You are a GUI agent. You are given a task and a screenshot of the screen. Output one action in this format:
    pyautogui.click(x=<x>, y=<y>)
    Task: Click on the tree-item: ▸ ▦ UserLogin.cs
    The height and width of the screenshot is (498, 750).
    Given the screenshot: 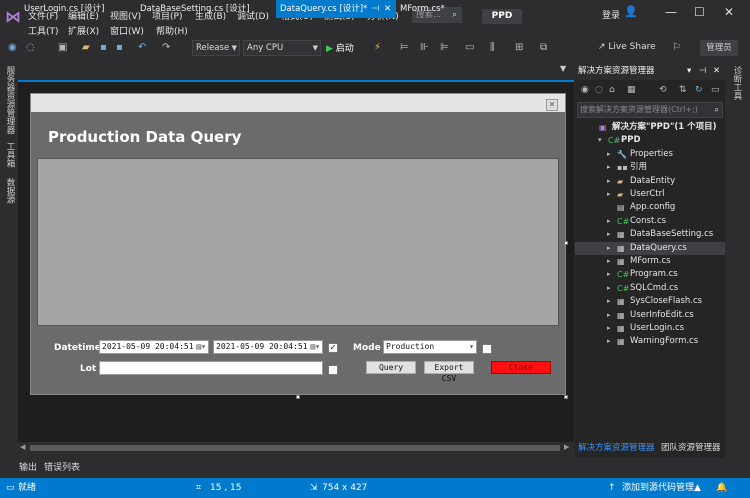 What is the action you would take?
    pyautogui.click(x=650, y=328)
    